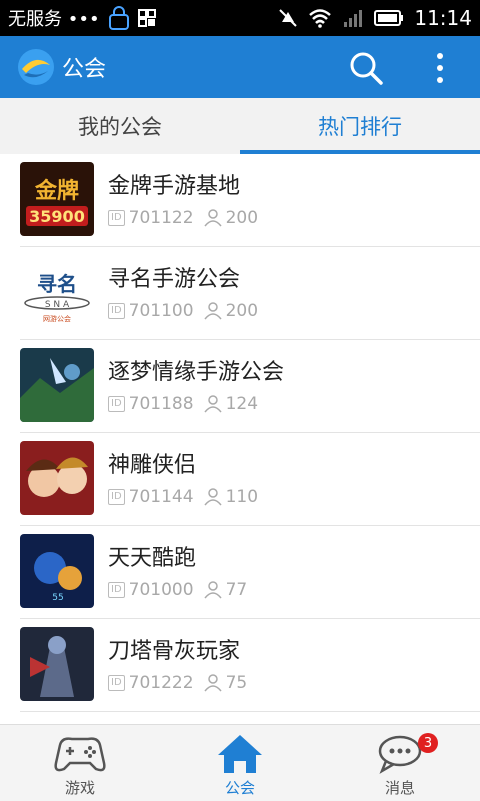  I want to click on nav-games: 游戏, so click(80, 763).